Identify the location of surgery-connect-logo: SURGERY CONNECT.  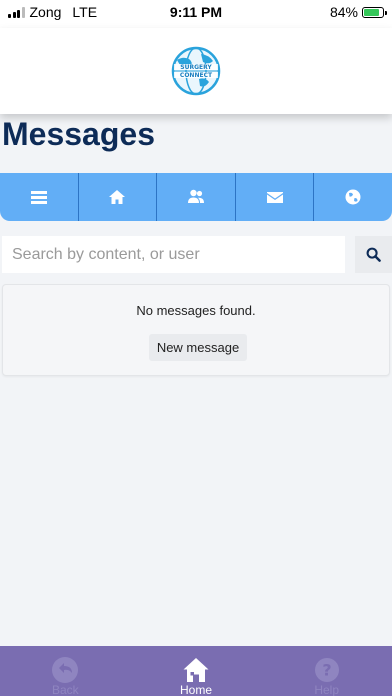
(196, 71).